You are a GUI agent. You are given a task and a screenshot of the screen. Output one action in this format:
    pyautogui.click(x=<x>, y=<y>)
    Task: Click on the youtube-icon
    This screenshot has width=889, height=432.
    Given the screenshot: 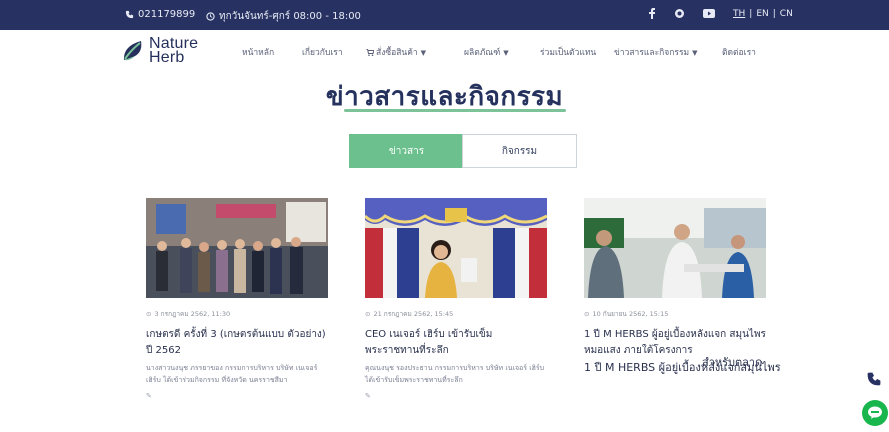 What is the action you would take?
    pyautogui.click(x=709, y=13)
    